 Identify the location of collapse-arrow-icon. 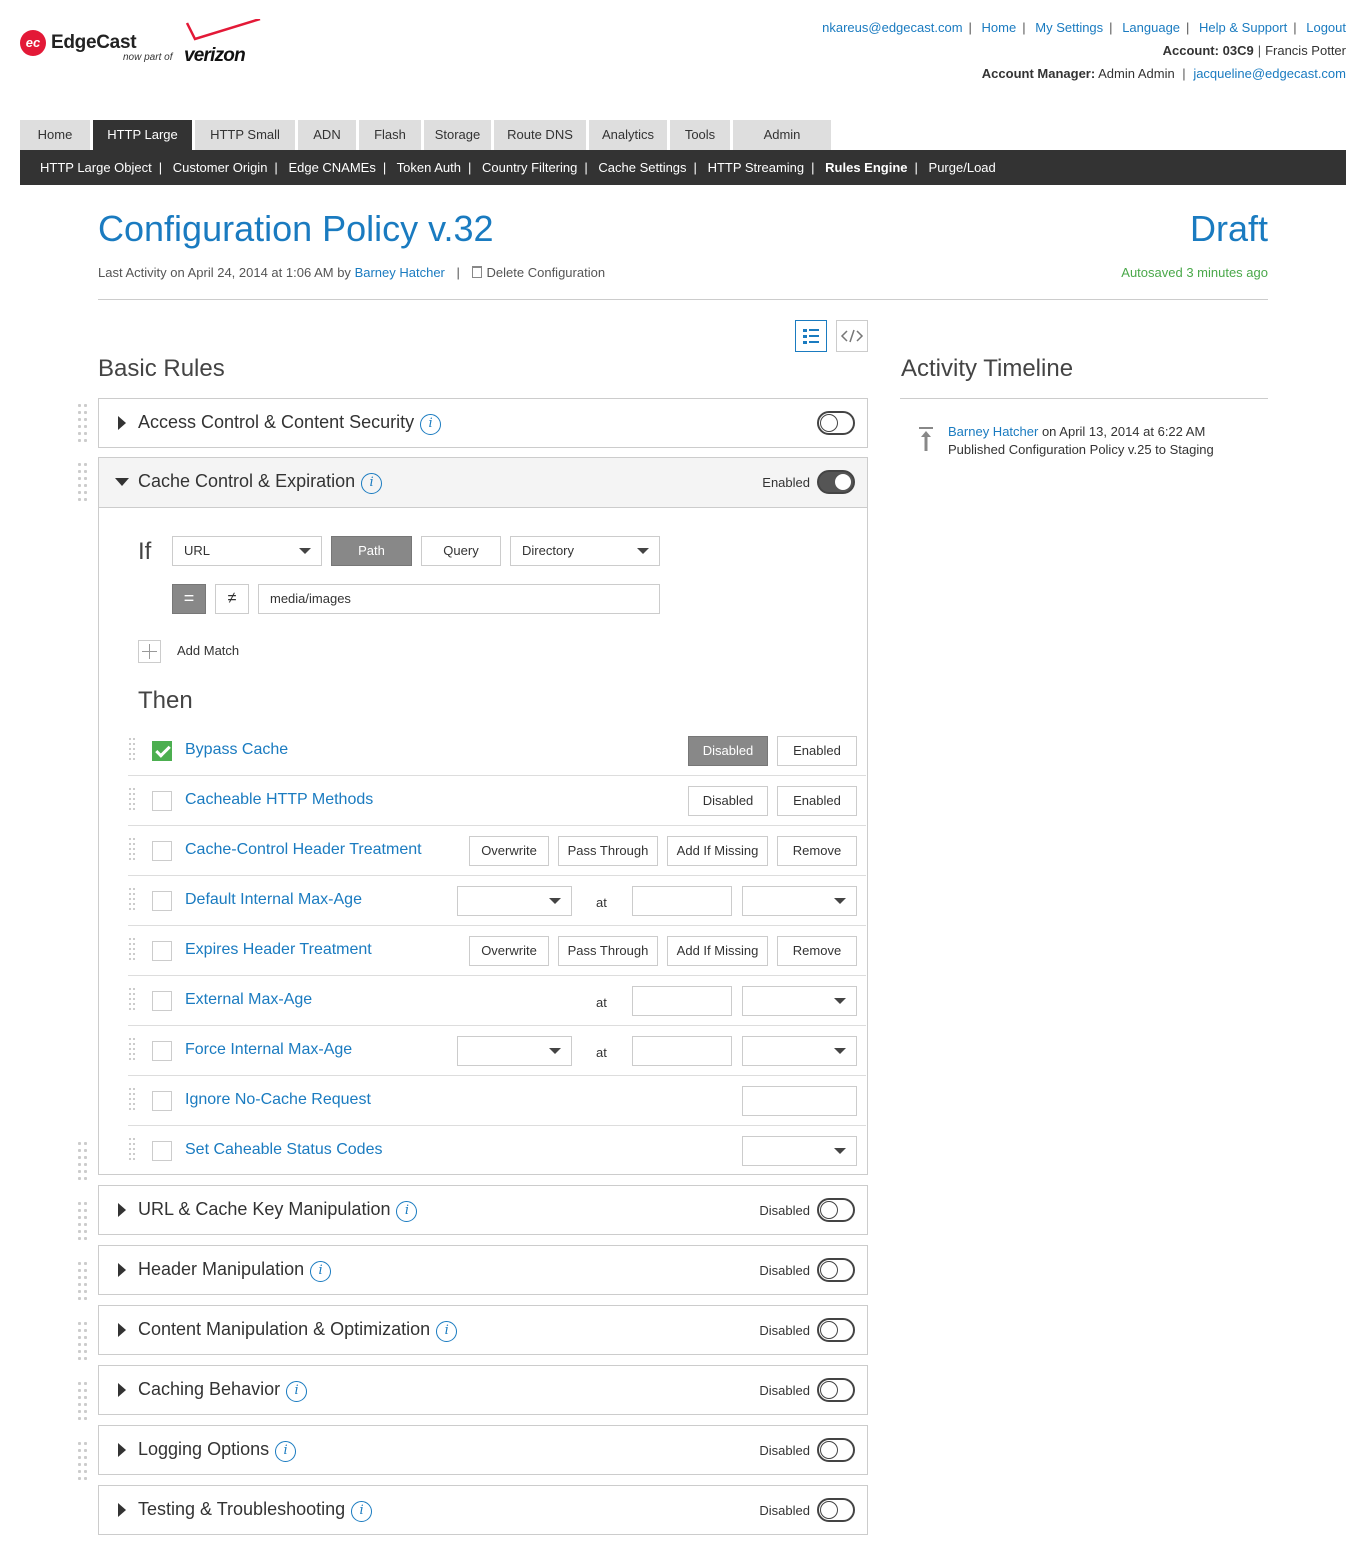
(122, 482).